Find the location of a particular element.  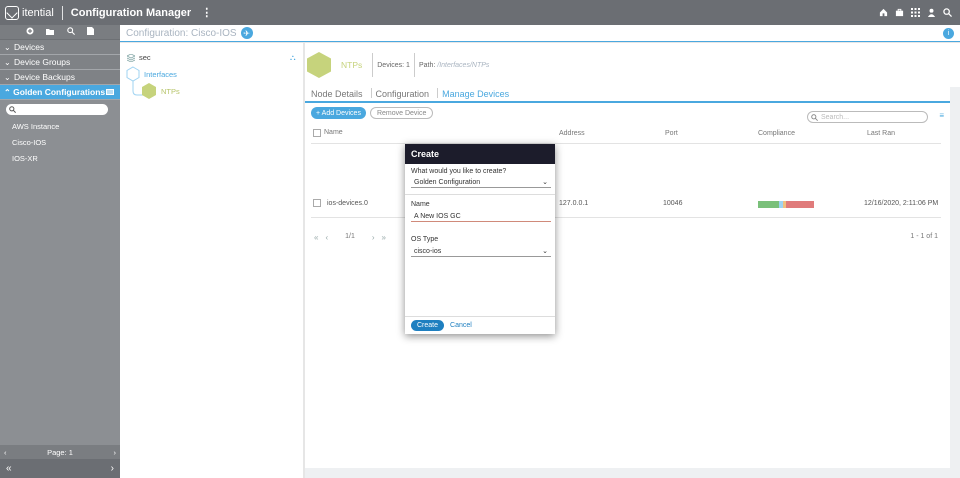

path-value: /Interfaces/NTPs is located at coordinates (463, 65).